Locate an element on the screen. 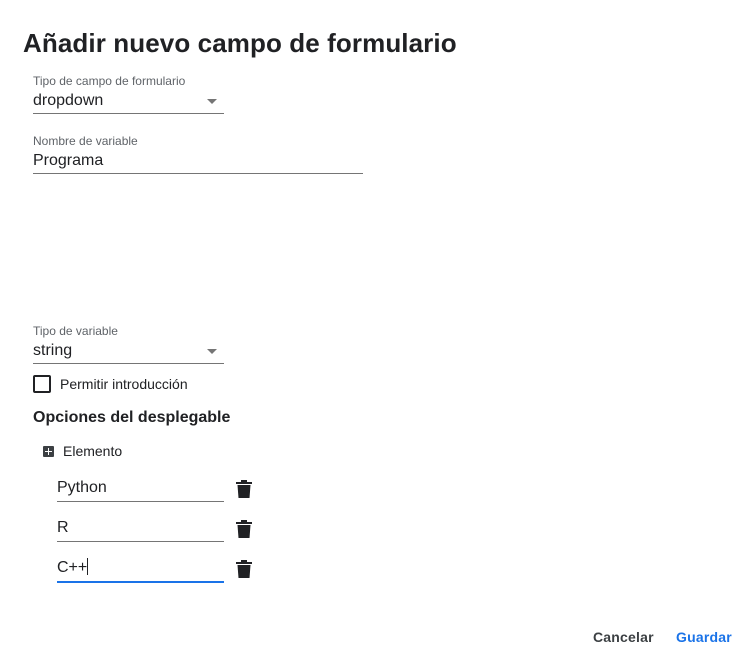  add-item-button: Elemento is located at coordinates (82, 451).